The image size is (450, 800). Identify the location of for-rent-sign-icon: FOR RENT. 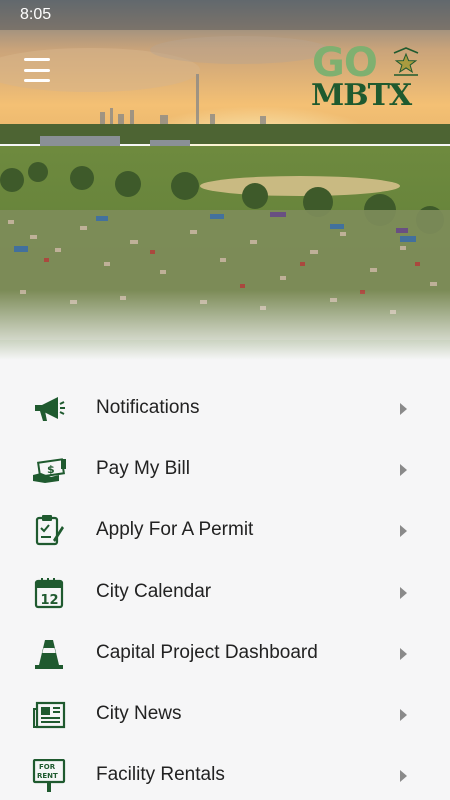
(49, 776).